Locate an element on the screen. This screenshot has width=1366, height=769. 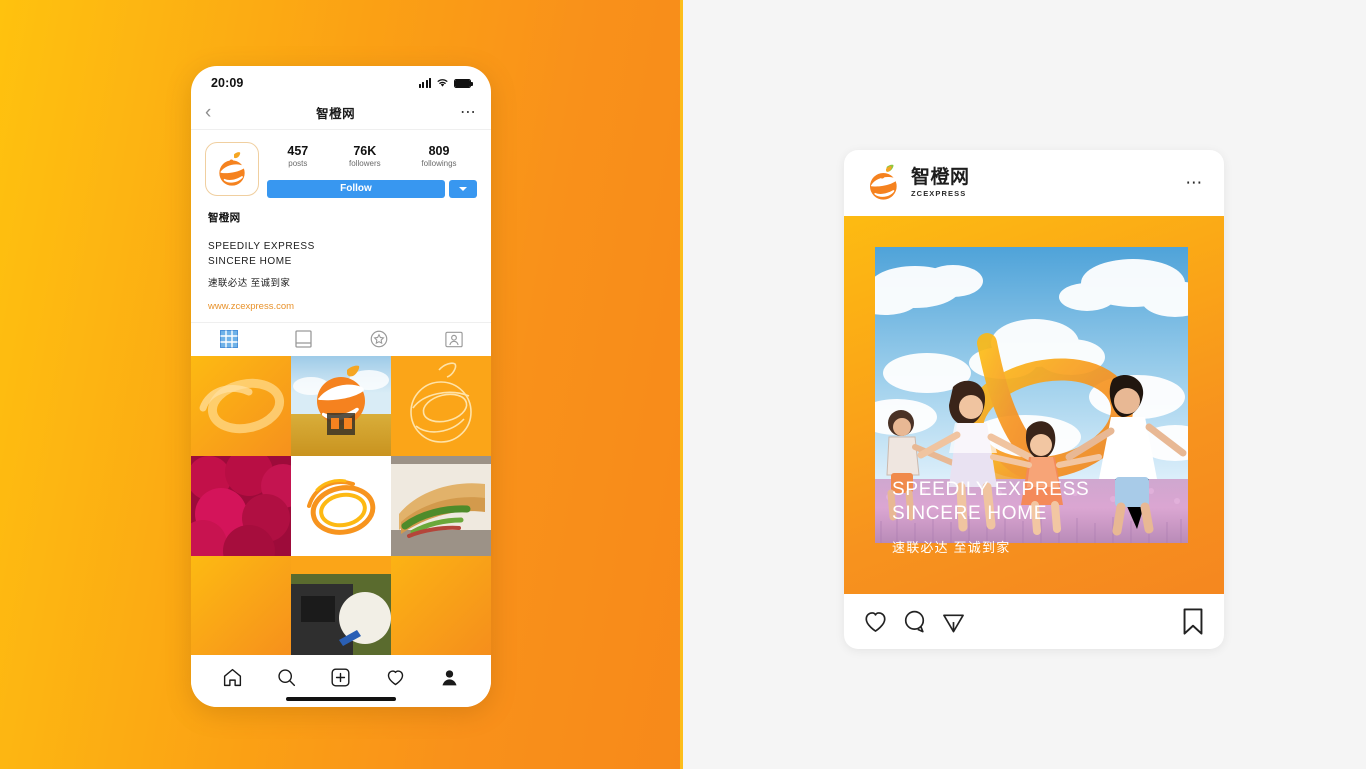
comment-icon is located at coordinates (914, 621).